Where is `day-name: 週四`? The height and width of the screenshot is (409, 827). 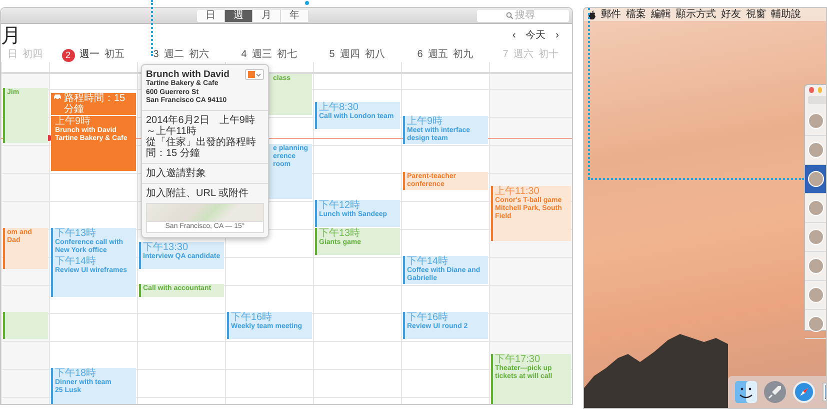 day-name: 週四 is located at coordinates (350, 55).